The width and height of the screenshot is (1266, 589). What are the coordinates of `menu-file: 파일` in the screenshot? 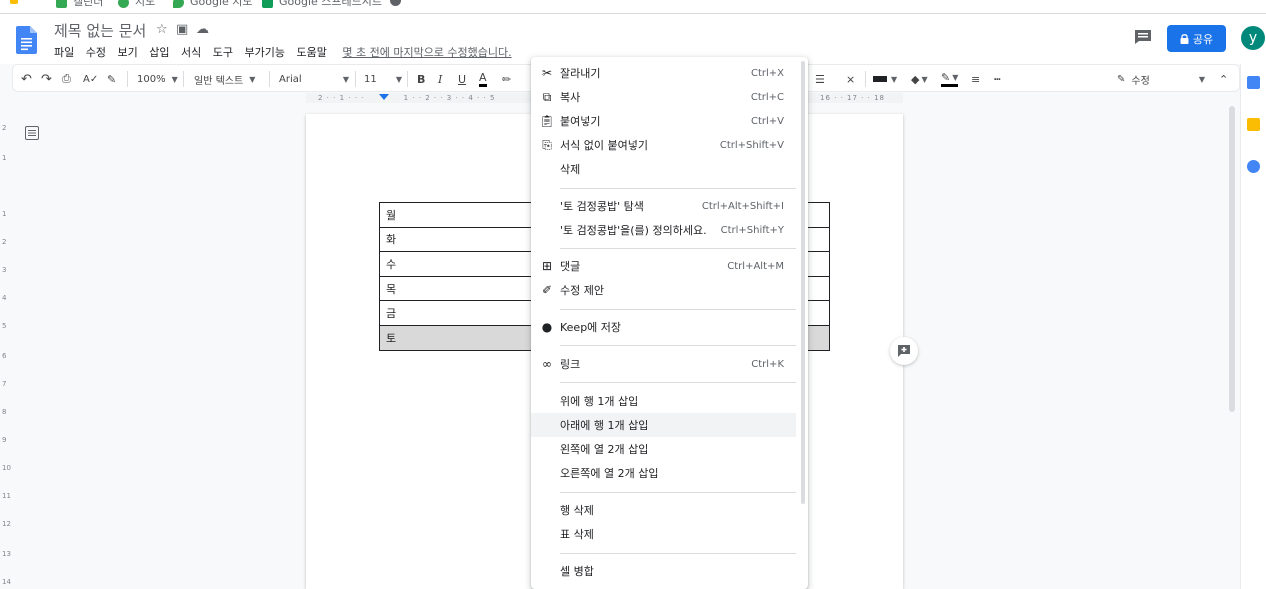 It's located at (64, 52).